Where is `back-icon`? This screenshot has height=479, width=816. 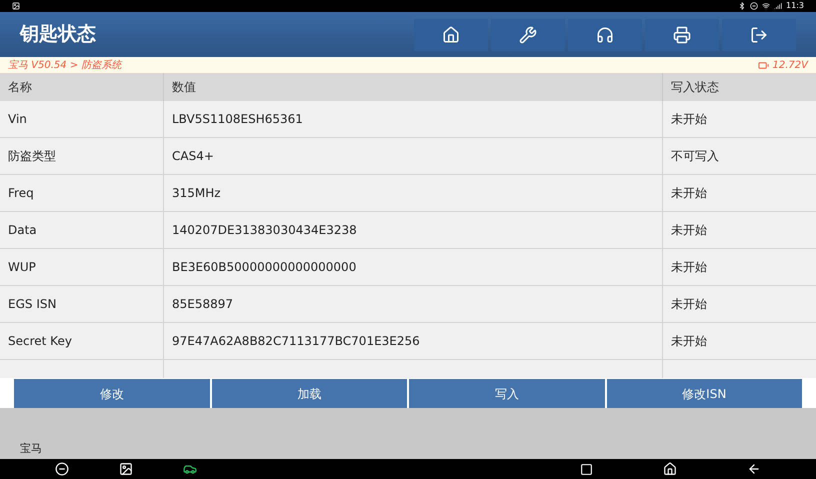
back-icon is located at coordinates (754, 469).